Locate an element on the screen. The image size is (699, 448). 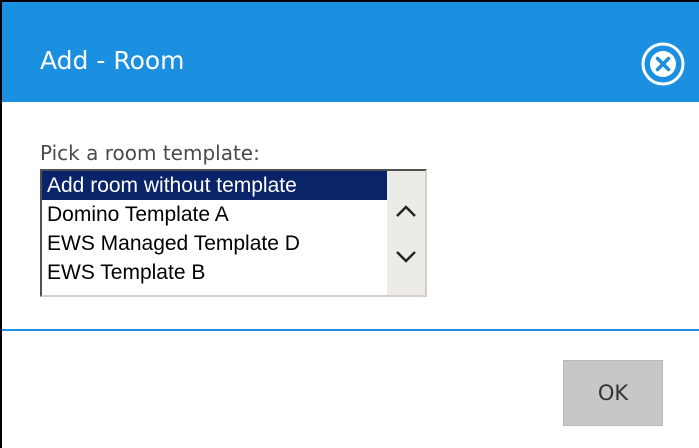
close-circle-icon is located at coordinates (663, 64).